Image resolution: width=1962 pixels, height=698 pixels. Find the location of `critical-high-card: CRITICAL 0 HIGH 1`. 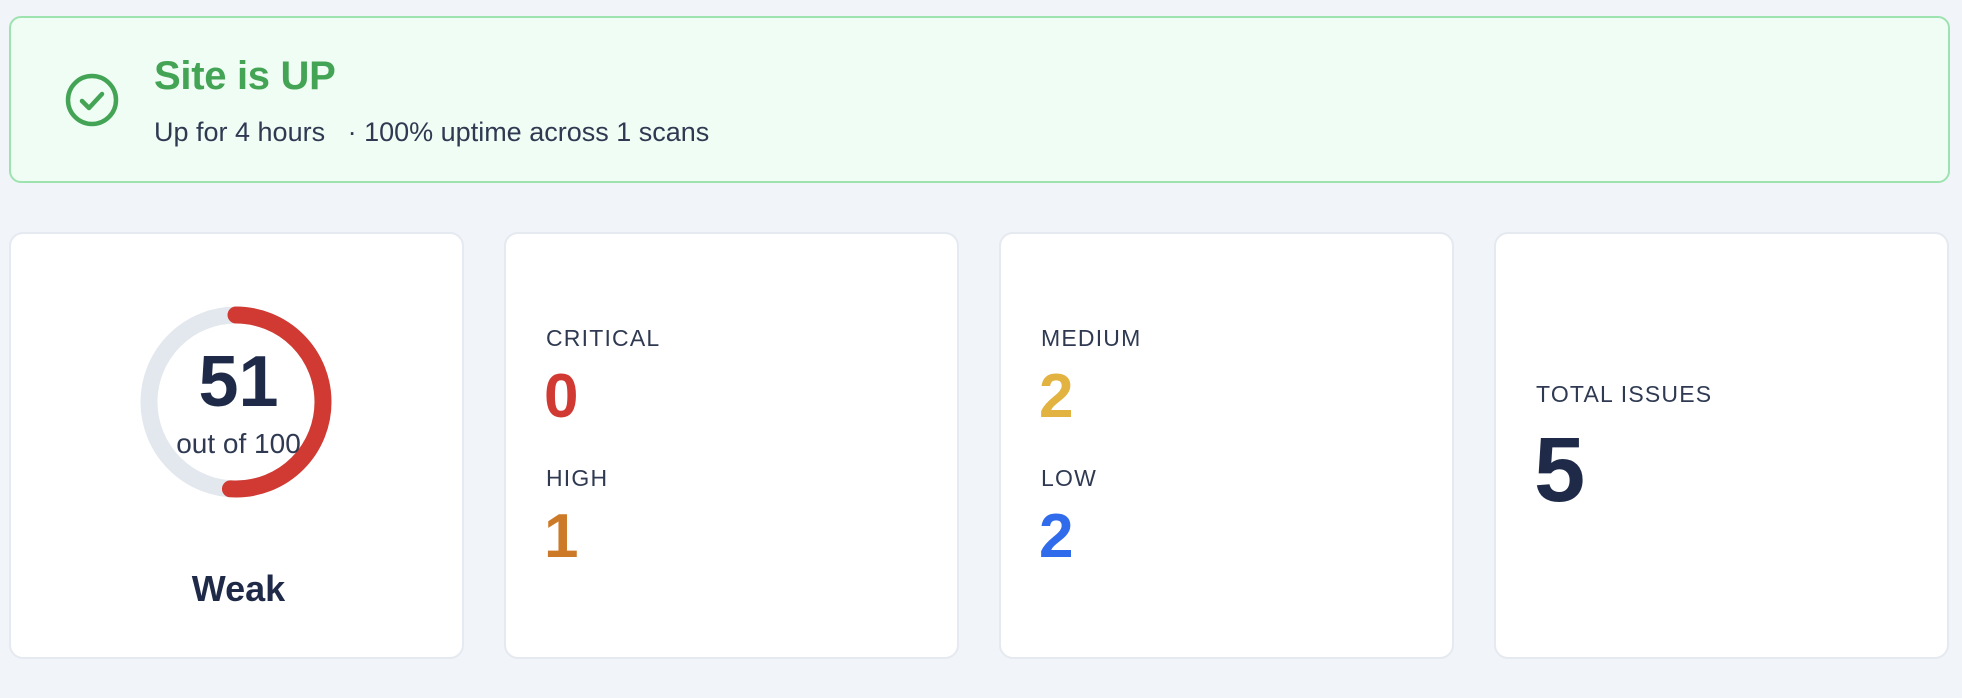

critical-high-card: CRITICAL 0 HIGH 1 is located at coordinates (731, 445).